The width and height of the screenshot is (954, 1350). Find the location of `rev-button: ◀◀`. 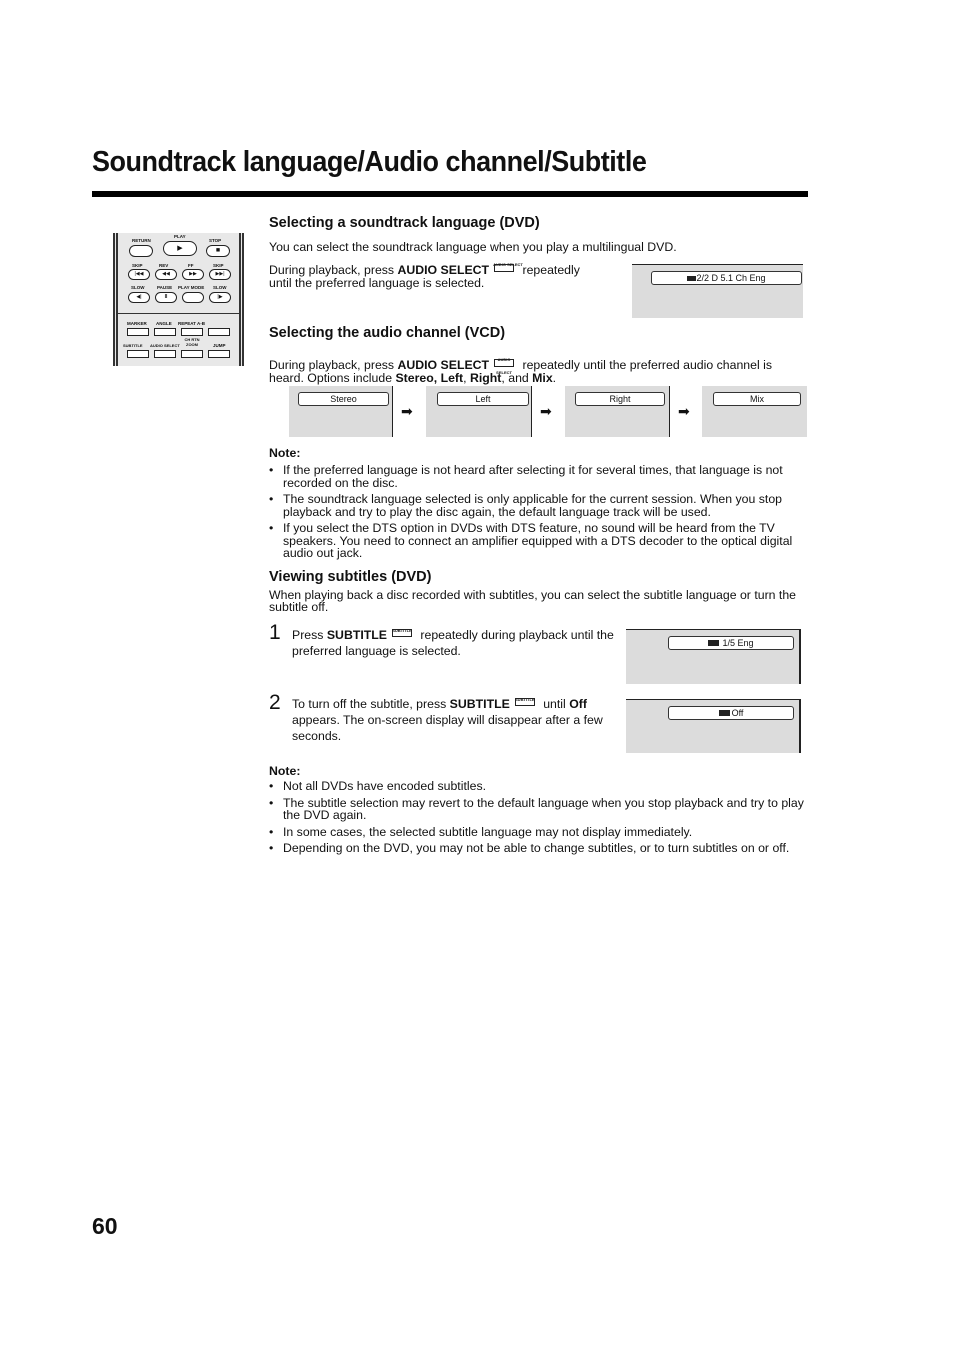

rev-button: ◀◀ is located at coordinates (166, 274).